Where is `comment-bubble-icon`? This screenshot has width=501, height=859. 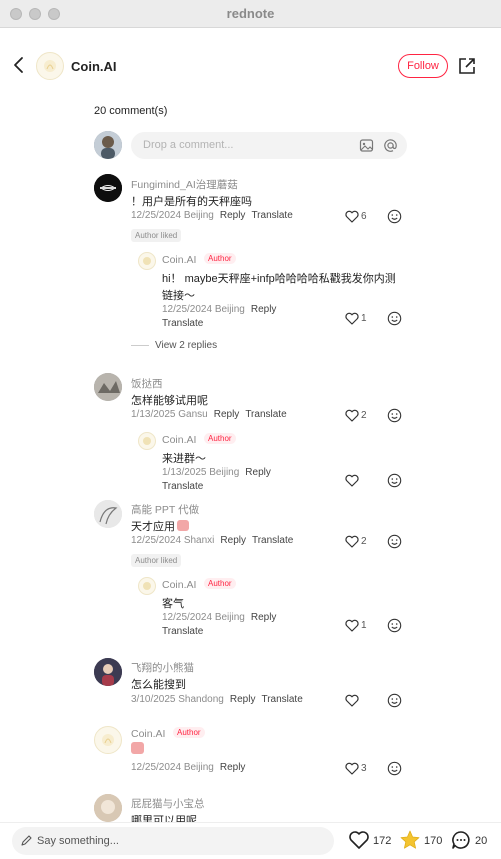
comment-bubble-icon is located at coordinates (461, 840).